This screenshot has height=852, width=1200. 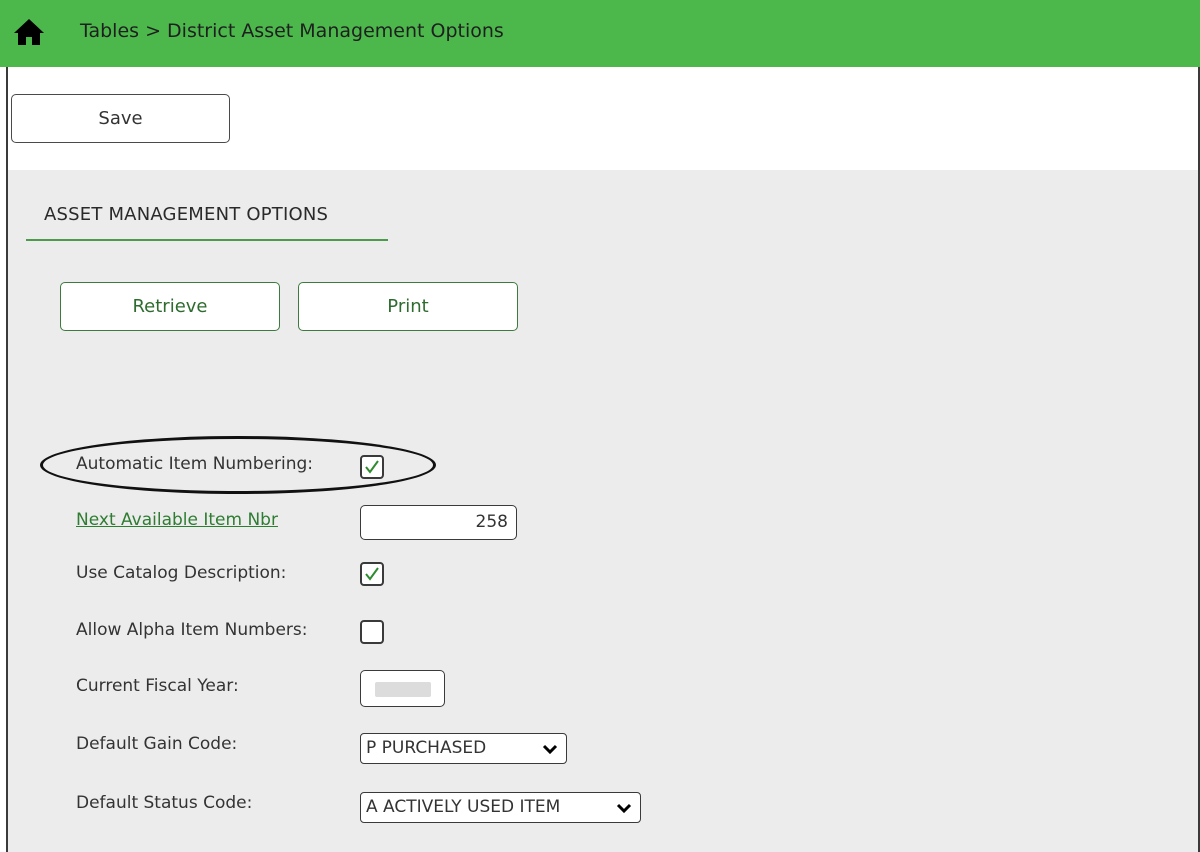 What do you see at coordinates (164, 803) in the screenshot?
I see `status-code-label: Default Status Code:` at bounding box center [164, 803].